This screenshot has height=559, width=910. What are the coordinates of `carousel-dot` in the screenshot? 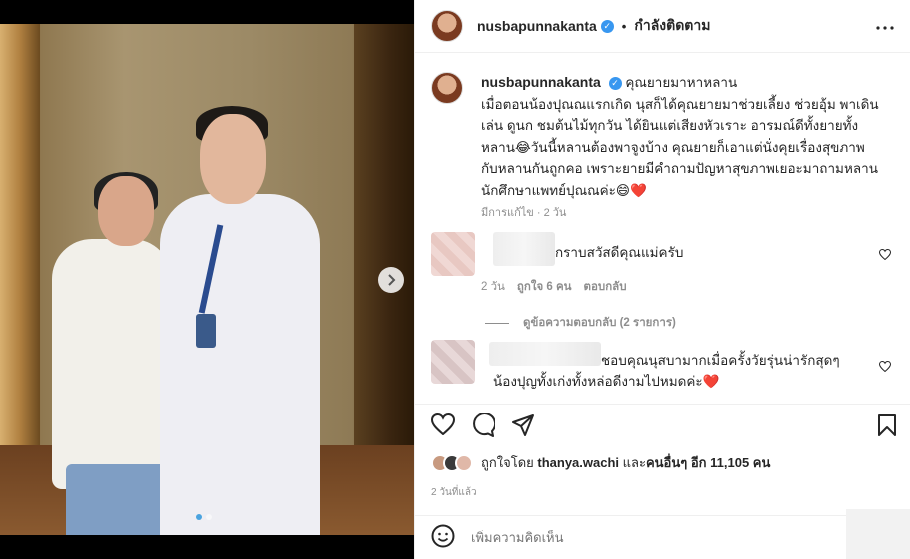 It's located at (209, 517).